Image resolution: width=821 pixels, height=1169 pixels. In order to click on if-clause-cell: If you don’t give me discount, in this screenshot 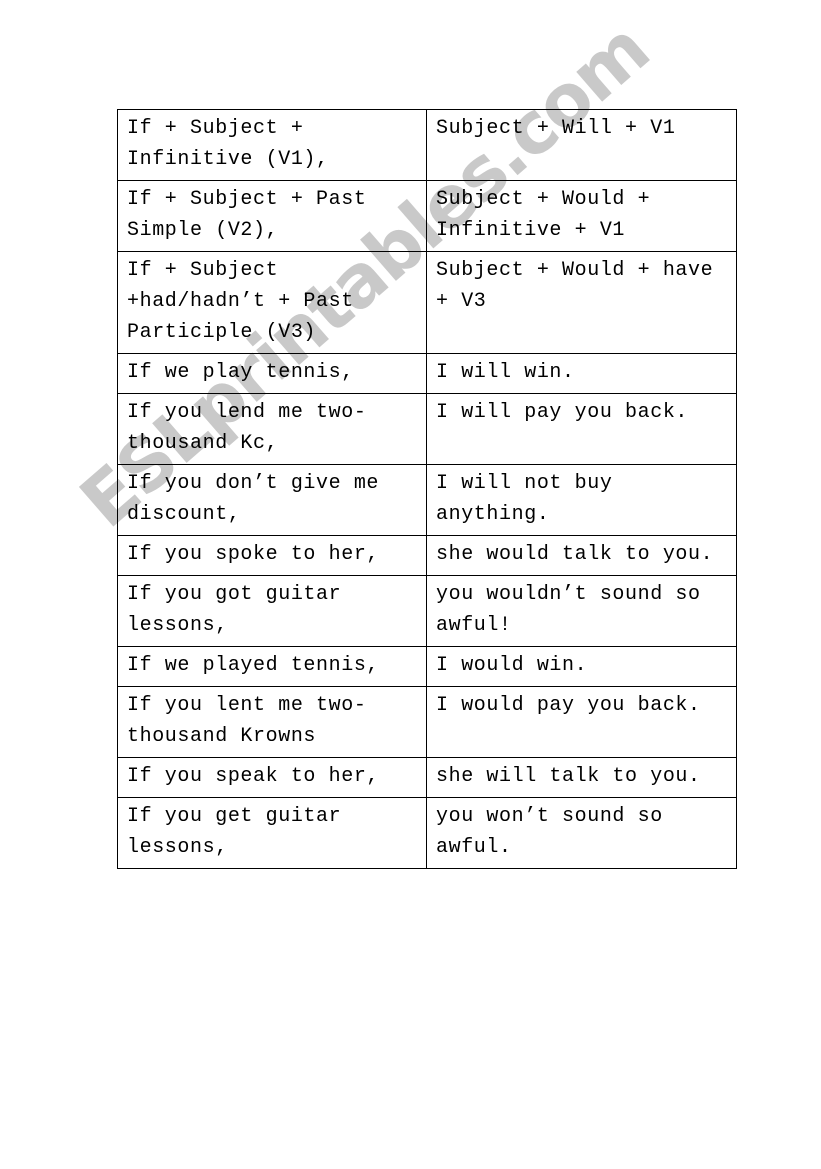, I will do `click(272, 500)`.